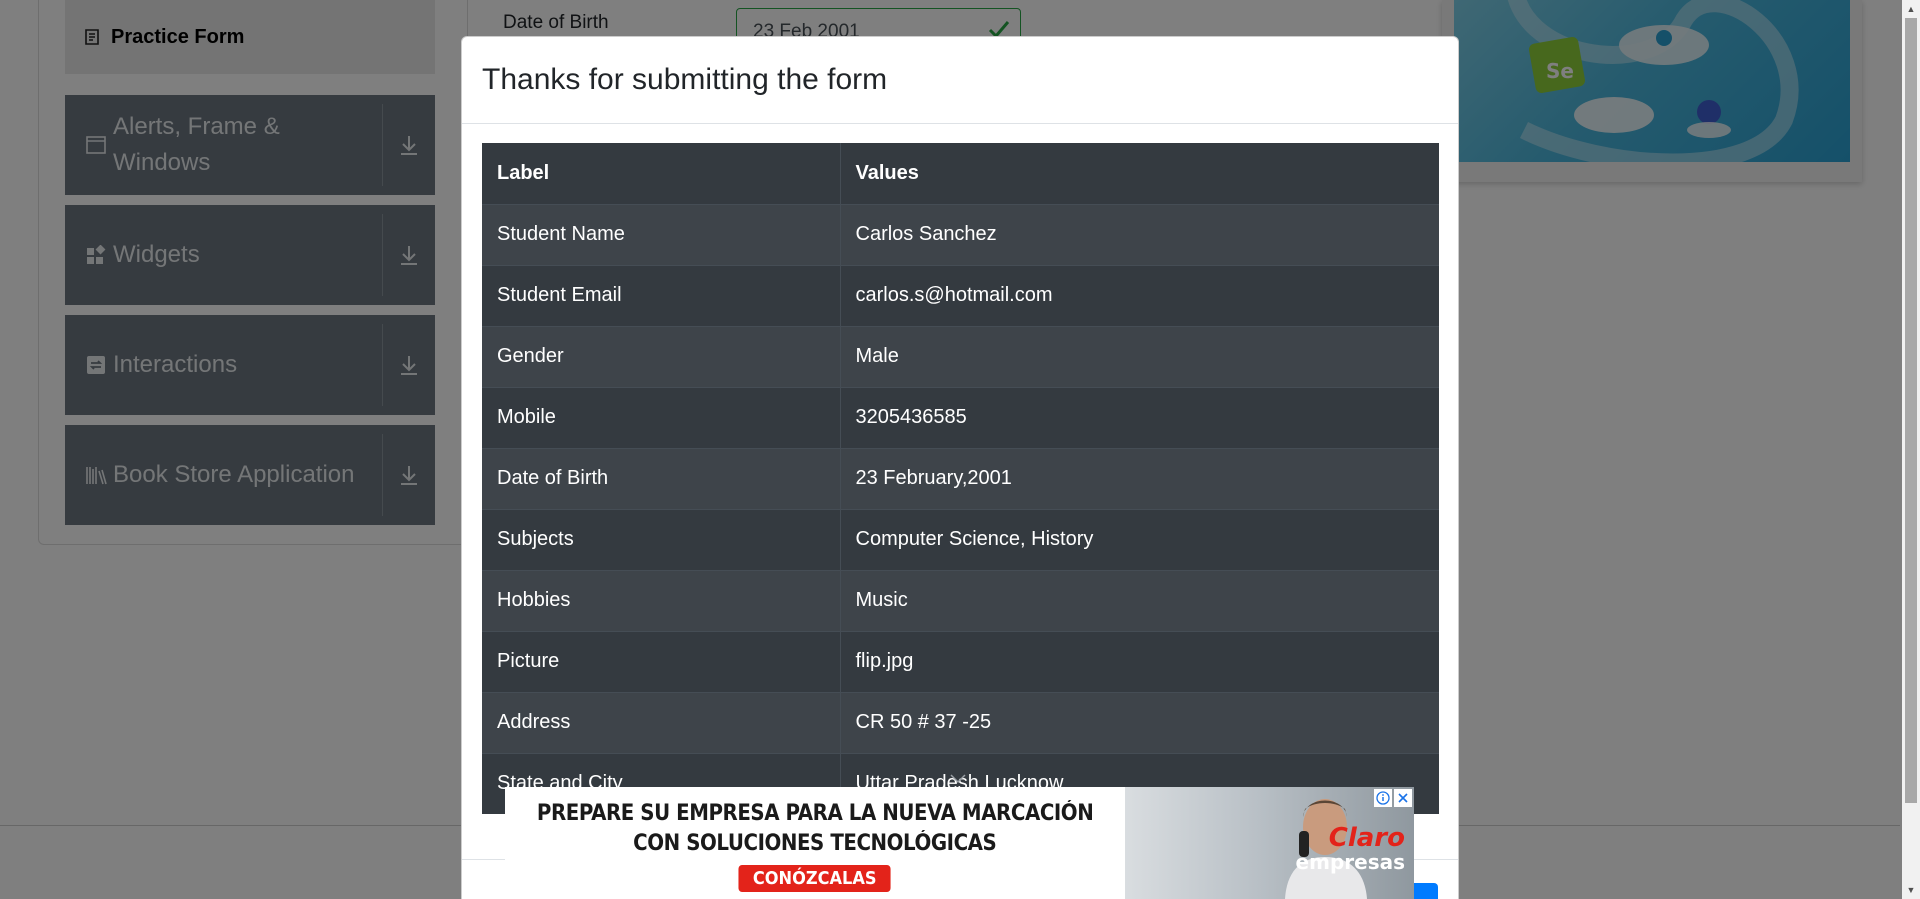 The width and height of the screenshot is (1920, 899). Describe the element at coordinates (958, 779) in the screenshot. I see `ad-collapse-icon` at that location.